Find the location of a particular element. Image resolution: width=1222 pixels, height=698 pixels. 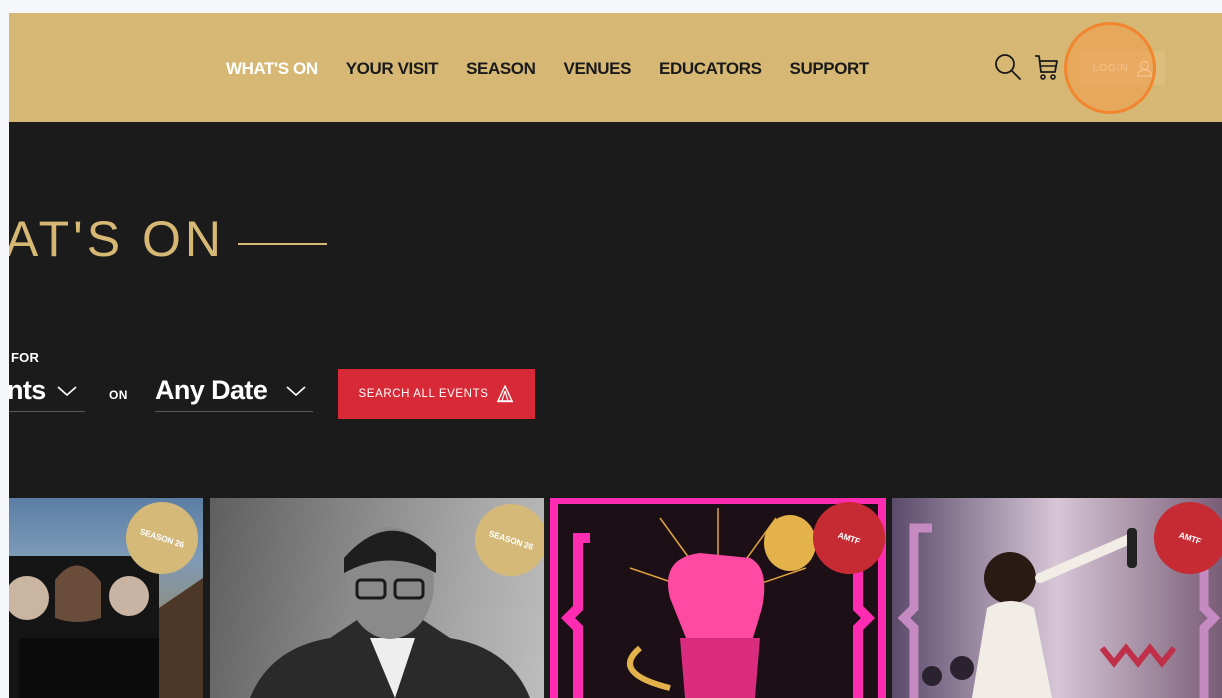

event-card-1: SEASON 26 is located at coordinates (106, 598).